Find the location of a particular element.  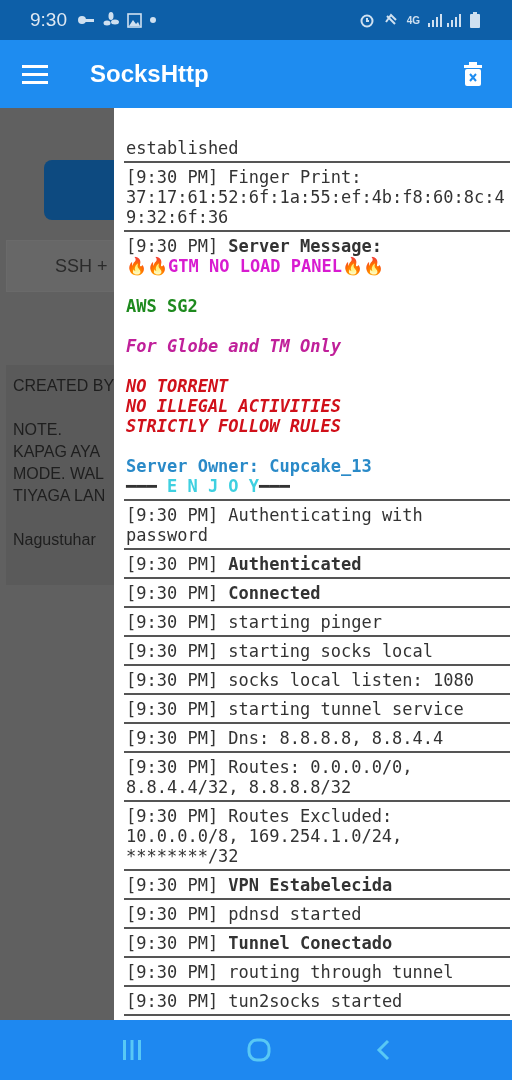

app-title: SocksHttp is located at coordinates (150, 74).